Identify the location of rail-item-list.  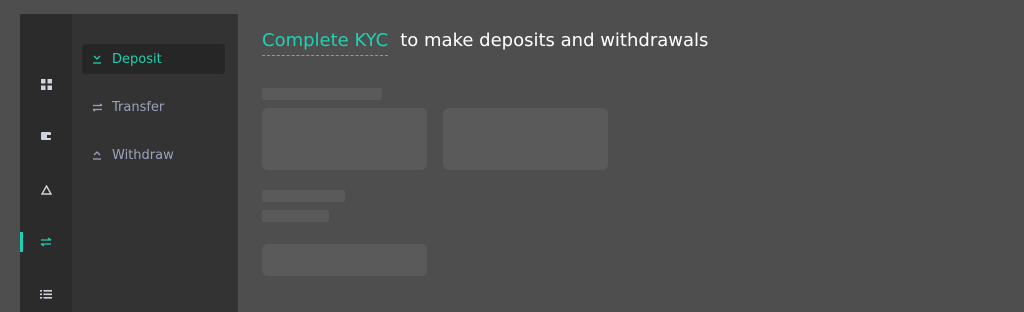
(46, 294).